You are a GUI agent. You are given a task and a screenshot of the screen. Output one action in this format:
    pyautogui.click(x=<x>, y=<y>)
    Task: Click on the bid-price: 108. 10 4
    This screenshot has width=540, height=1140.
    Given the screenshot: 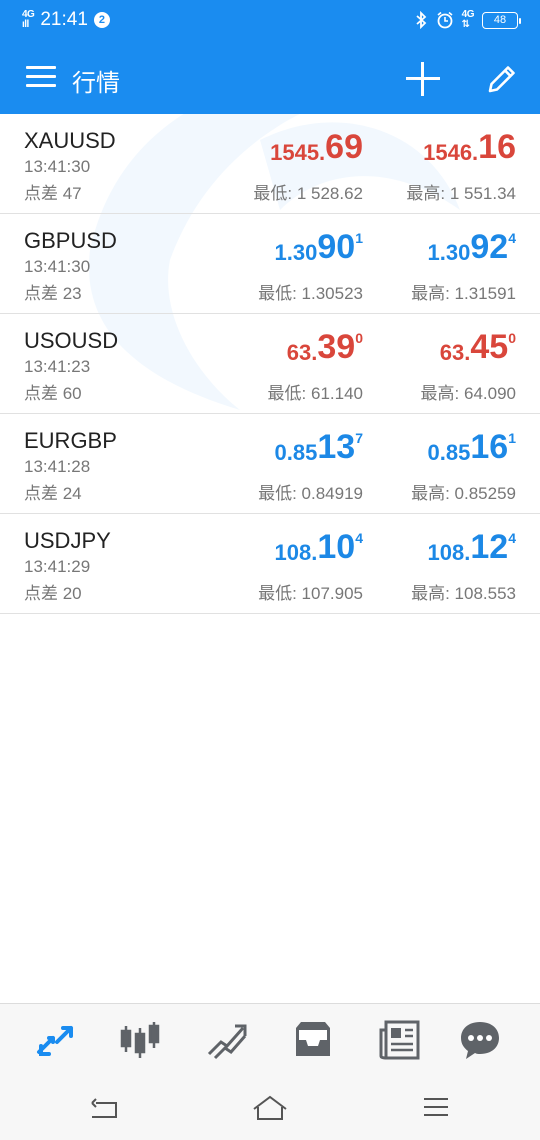 What is the action you would take?
    pyautogui.click(x=319, y=547)
    